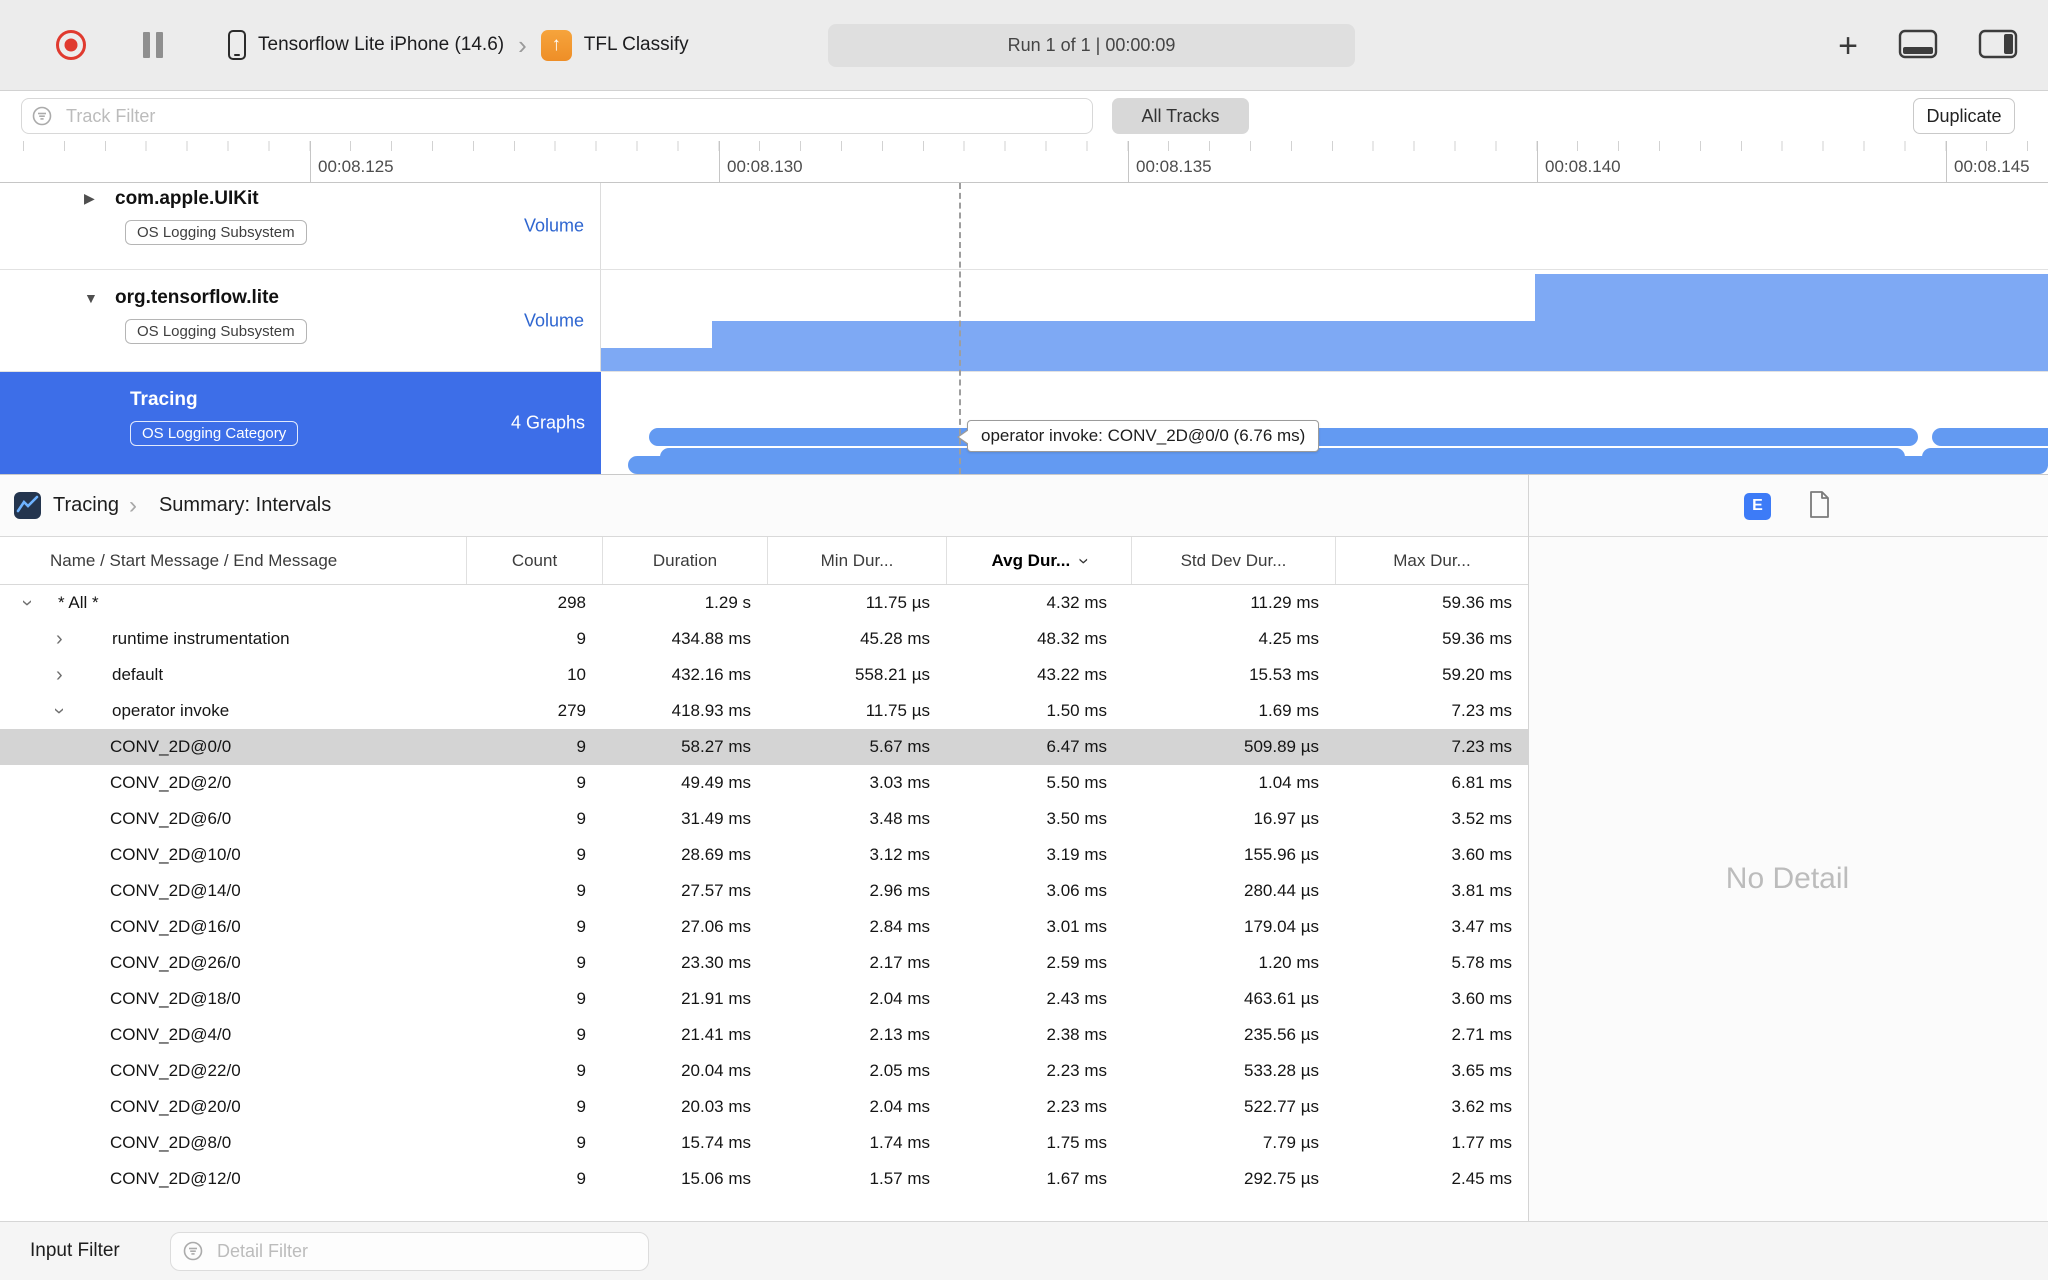  What do you see at coordinates (153, 45) in the screenshot?
I see `pause-button` at bounding box center [153, 45].